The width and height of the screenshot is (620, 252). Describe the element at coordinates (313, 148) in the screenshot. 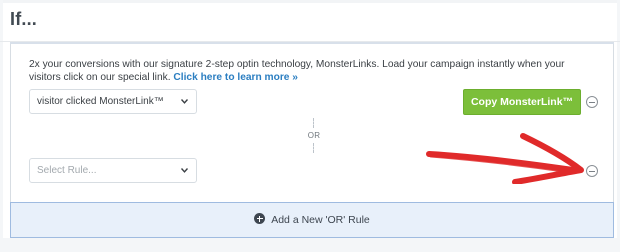

I see `or-divider-bottom` at that location.